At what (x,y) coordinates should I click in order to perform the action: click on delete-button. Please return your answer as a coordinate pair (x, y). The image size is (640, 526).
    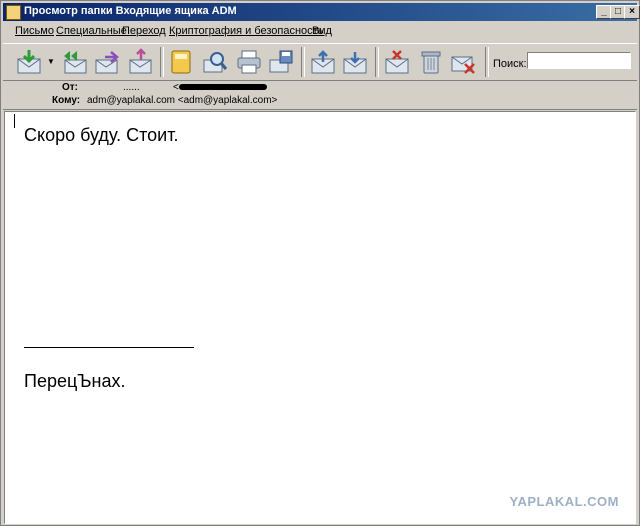
    Looking at the image, I should click on (431, 62).